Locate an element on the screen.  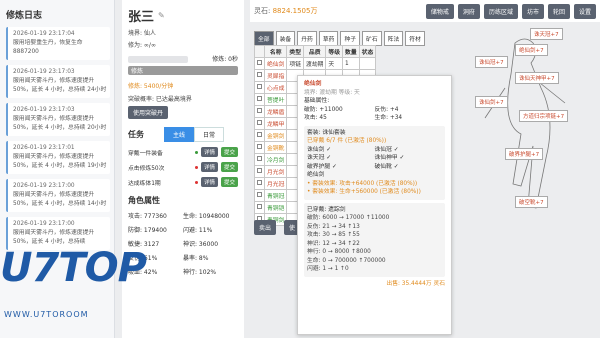
watermark-logo: U7TOP is located at coordinates (73, 268).